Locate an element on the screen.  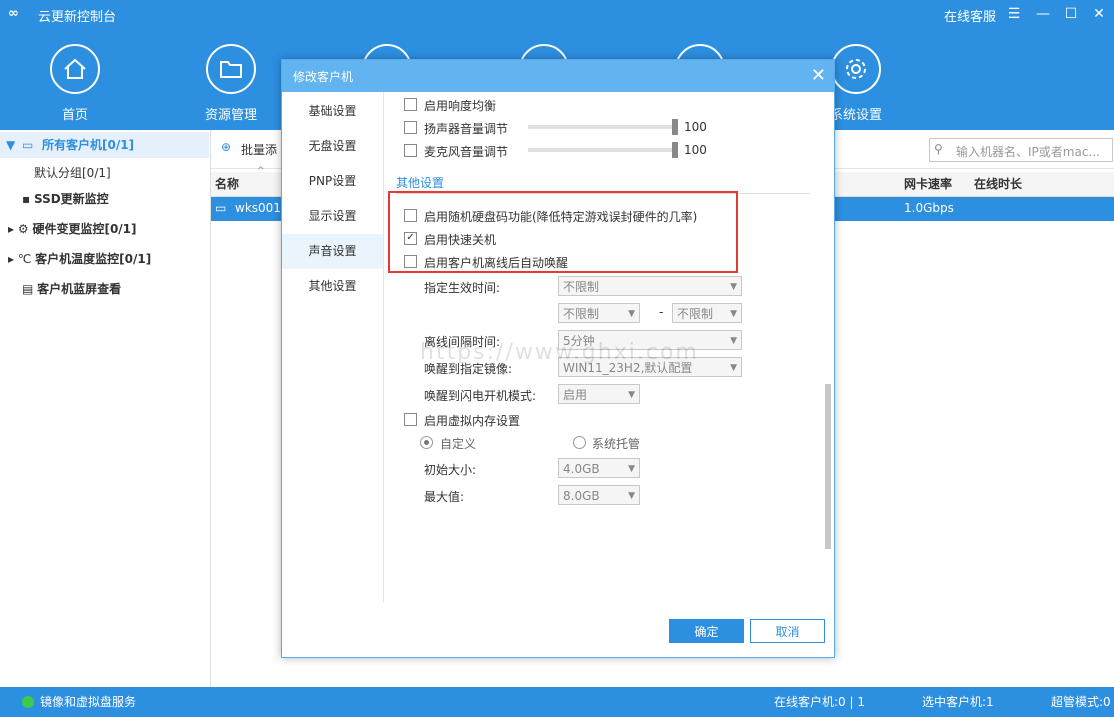
mic-label: 麦克风音量调节 is located at coordinates (466, 152).